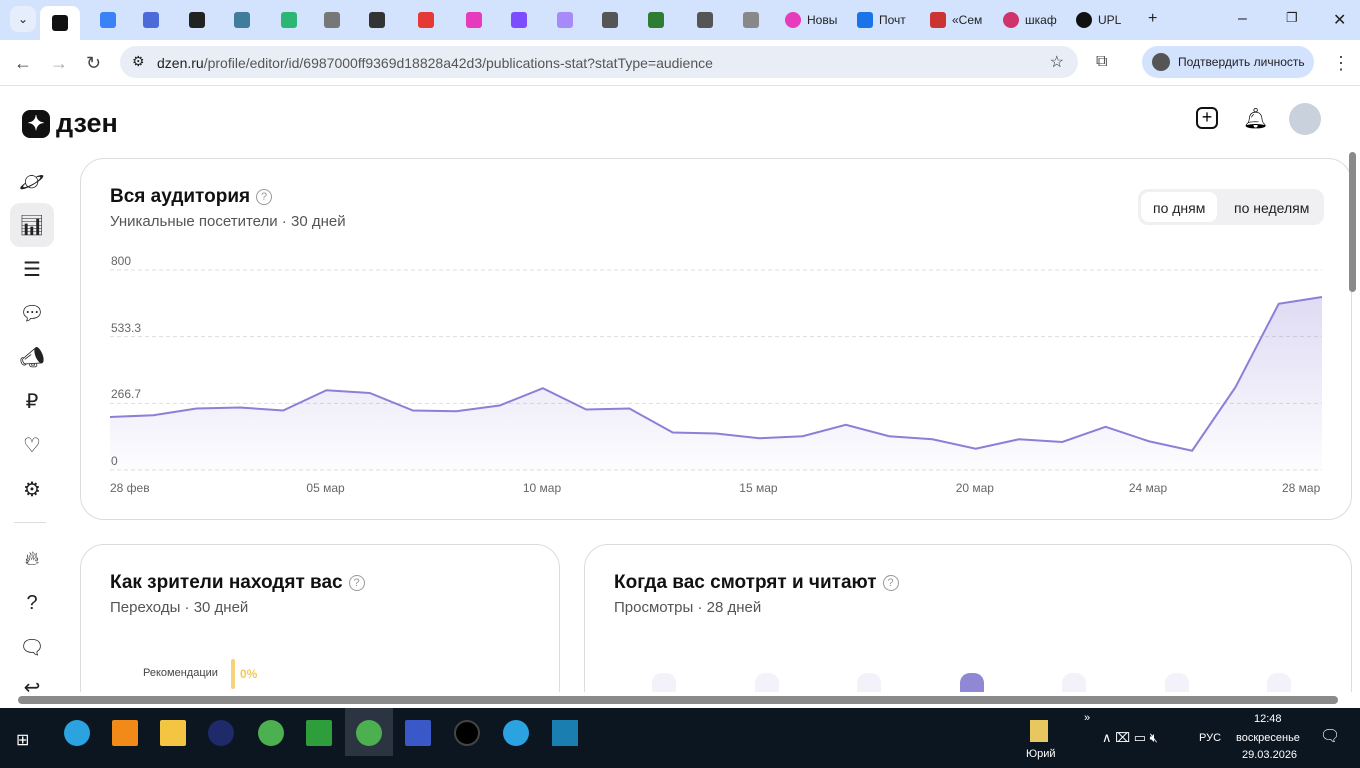 This screenshot has width=1360, height=768. What do you see at coordinates (1041, 754) in the screenshot?
I see `user-label: Юрий` at bounding box center [1041, 754].